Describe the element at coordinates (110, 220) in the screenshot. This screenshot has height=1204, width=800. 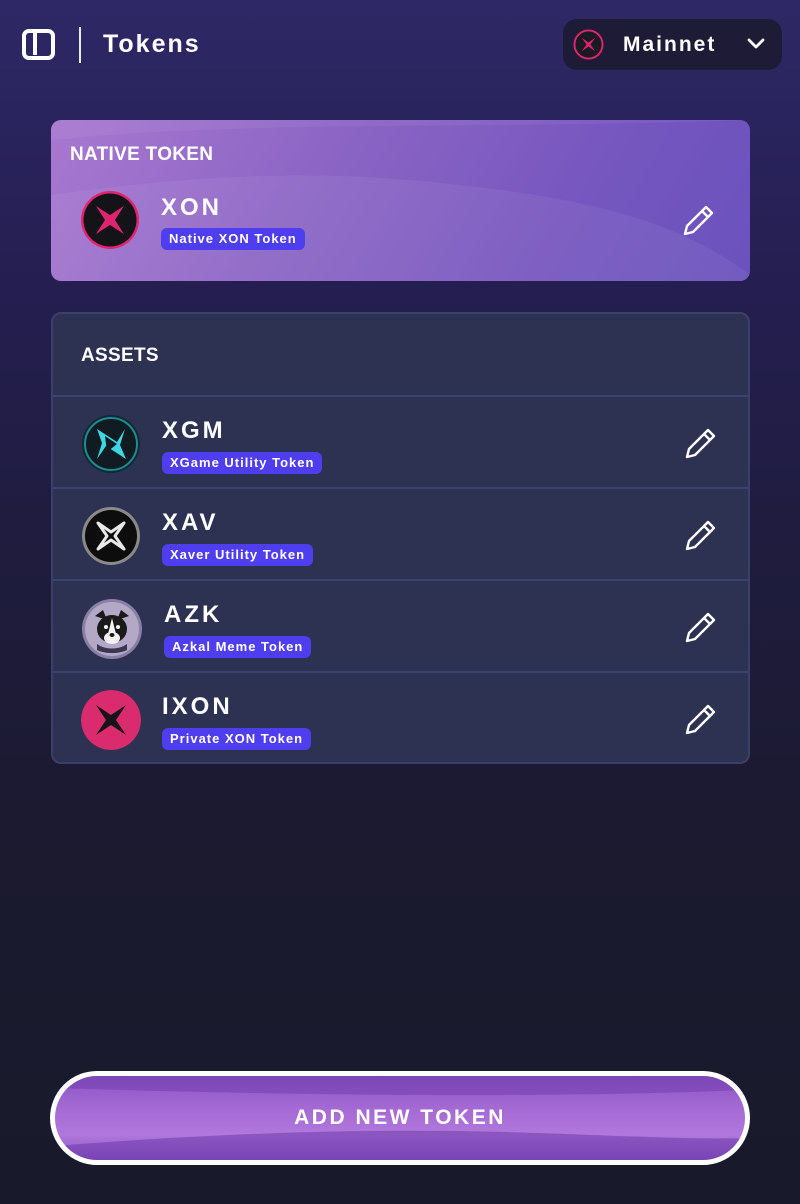
I see `xon-logo-icon` at that location.